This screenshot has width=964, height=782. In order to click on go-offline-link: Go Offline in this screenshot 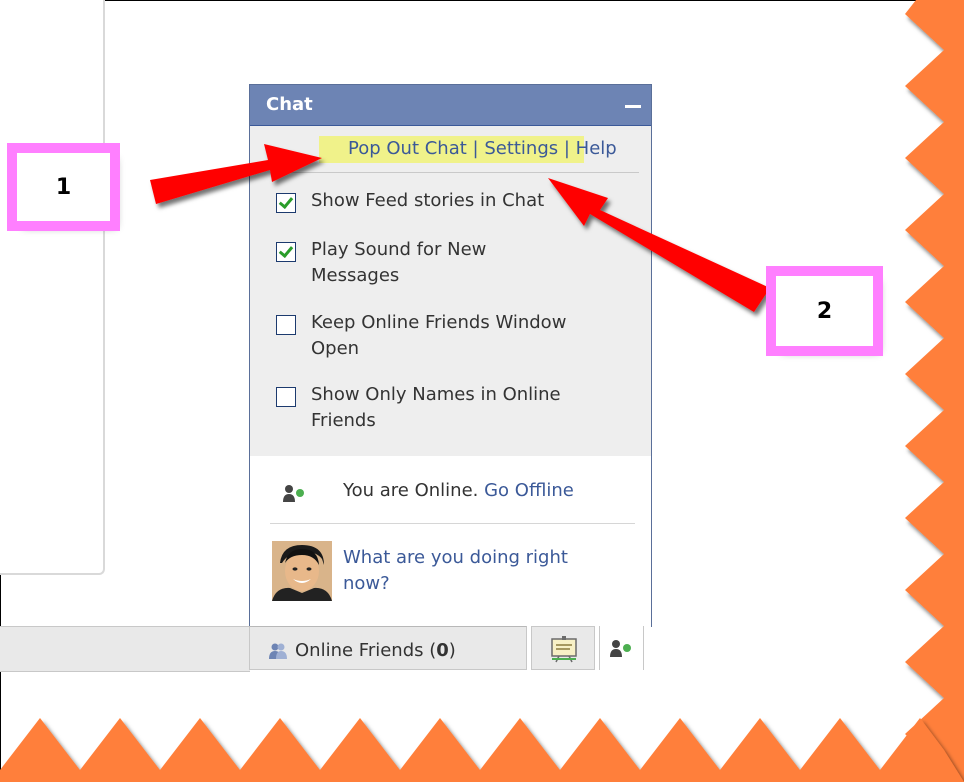, I will do `click(529, 490)`.